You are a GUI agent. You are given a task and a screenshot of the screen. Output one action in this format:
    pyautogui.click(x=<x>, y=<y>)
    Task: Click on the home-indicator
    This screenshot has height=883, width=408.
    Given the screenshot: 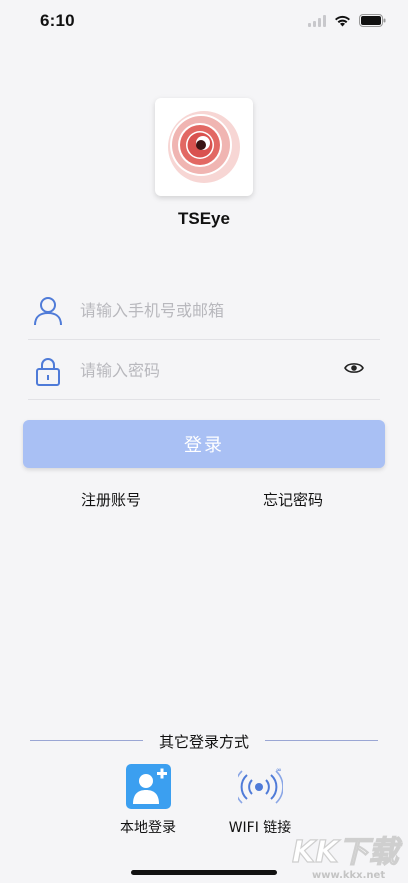 What is the action you would take?
    pyautogui.click(x=204, y=872)
    